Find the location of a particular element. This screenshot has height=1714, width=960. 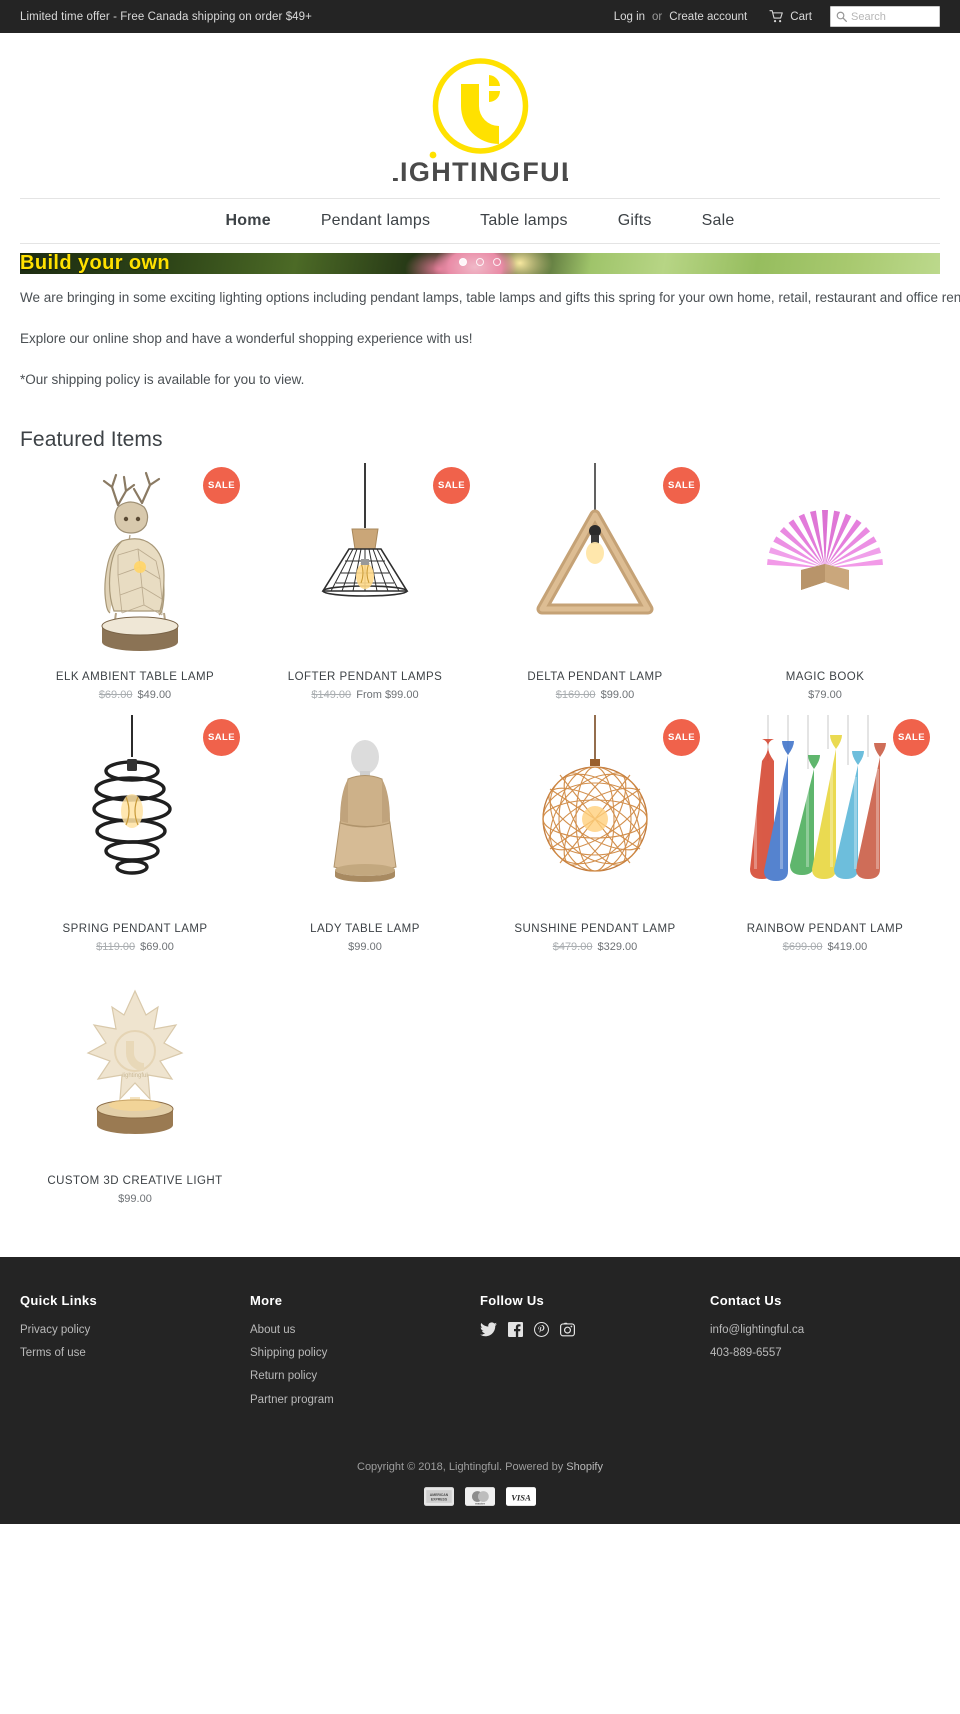

footer-link-about-us: About us is located at coordinates (357, 1330).